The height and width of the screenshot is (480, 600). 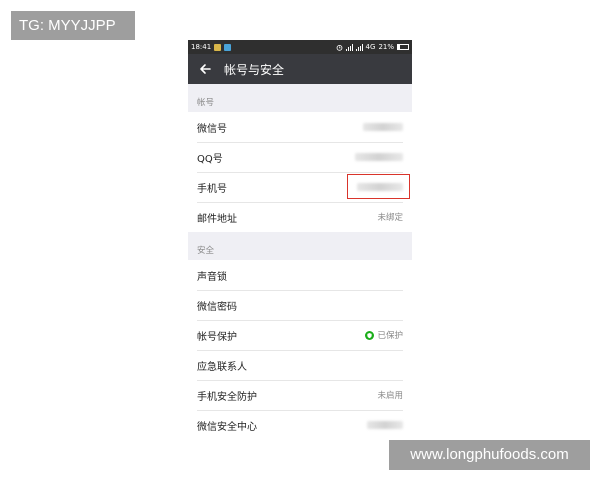 I want to click on title-bar: 帐号与安全, so click(x=300, y=69).